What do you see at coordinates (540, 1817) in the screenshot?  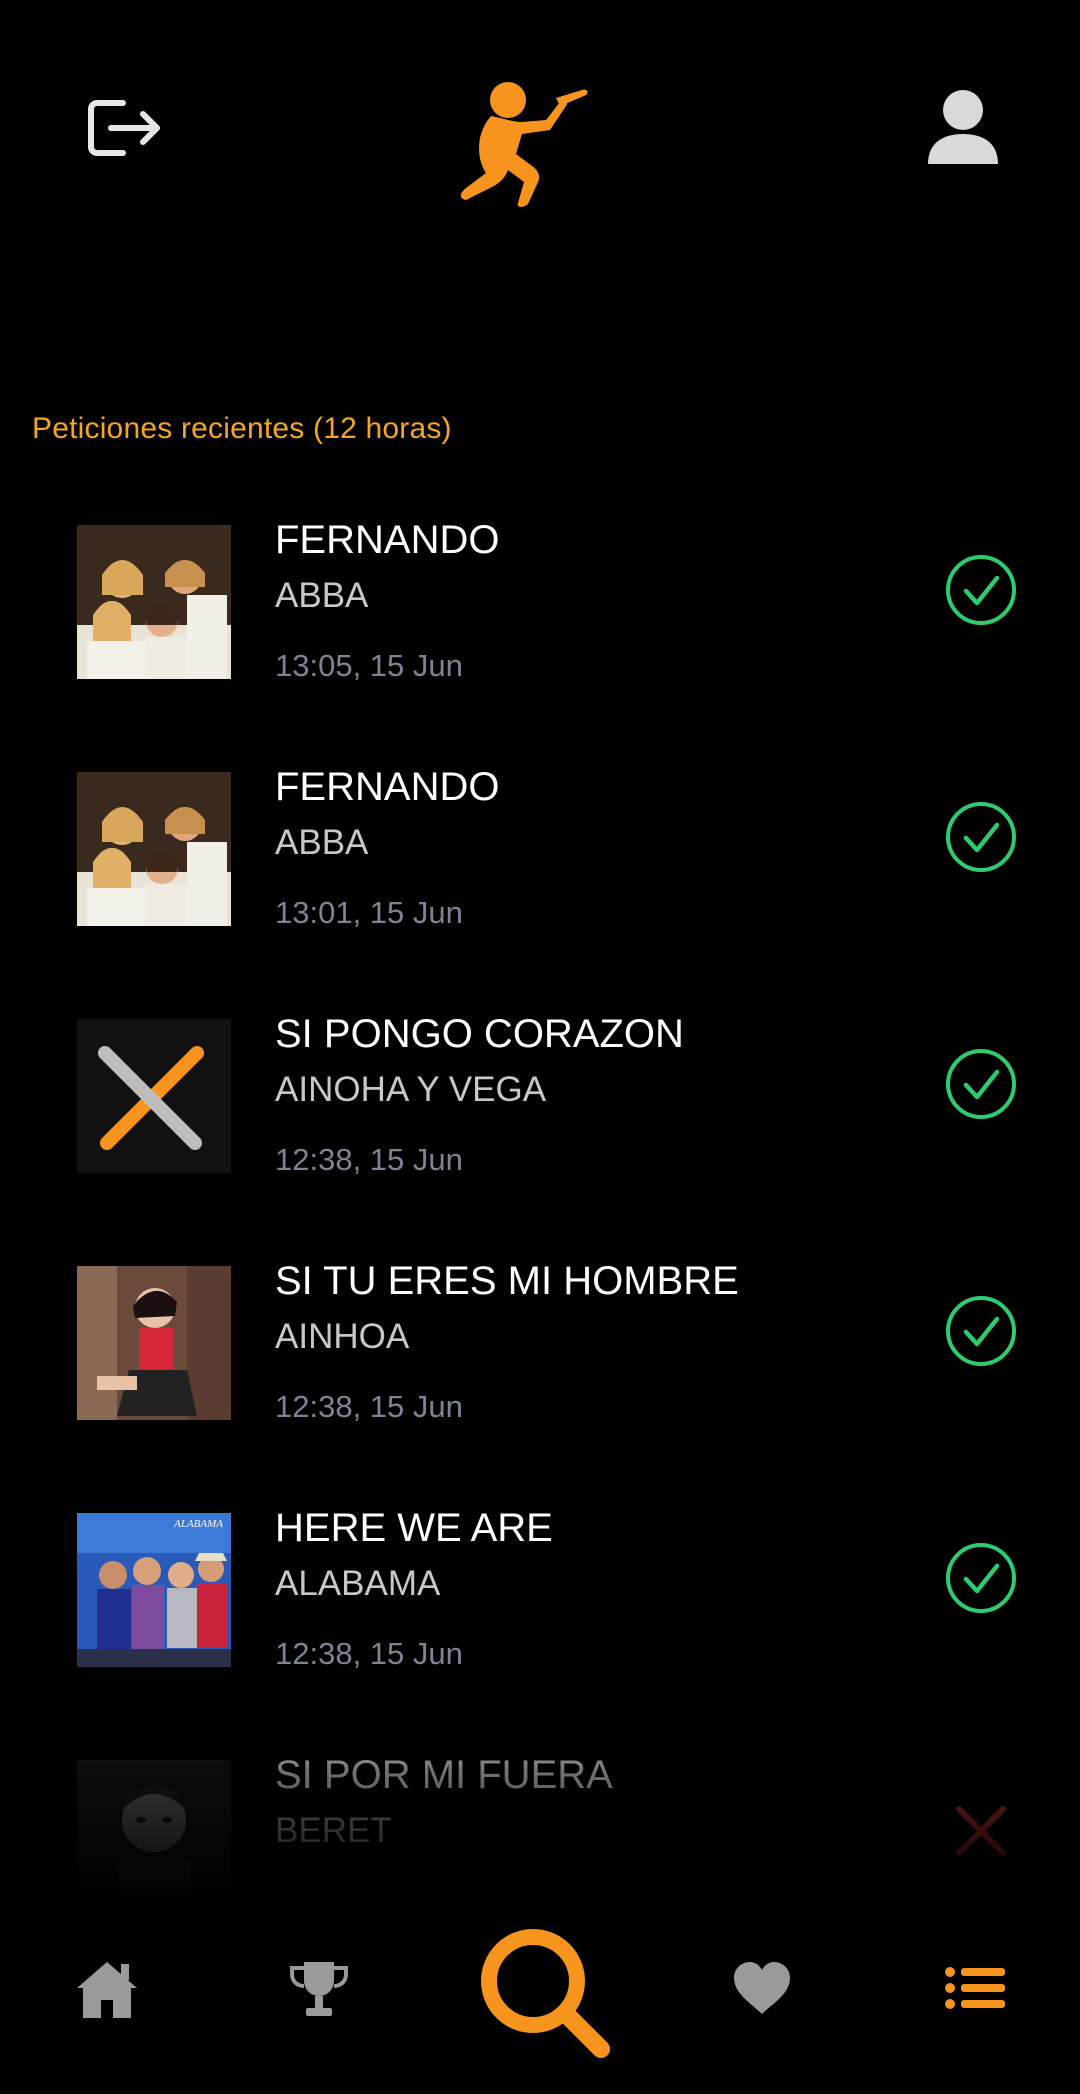 I see `request-item: SI POR MI FUERA BERET` at bounding box center [540, 1817].